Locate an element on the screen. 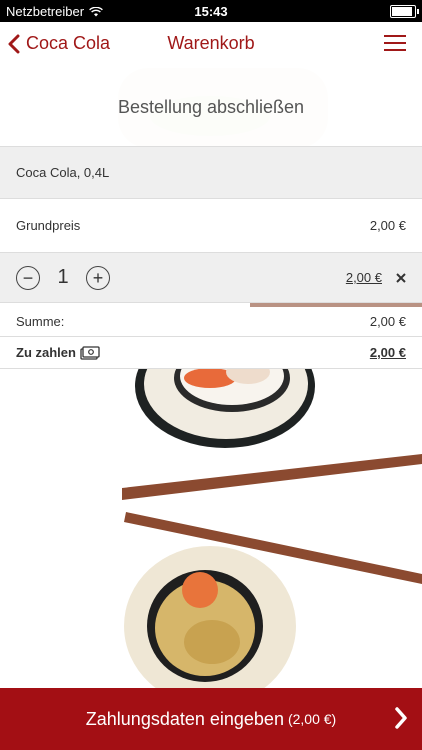 The height and width of the screenshot is (750, 422). page-title: Warenkorb is located at coordinates (211, 43).